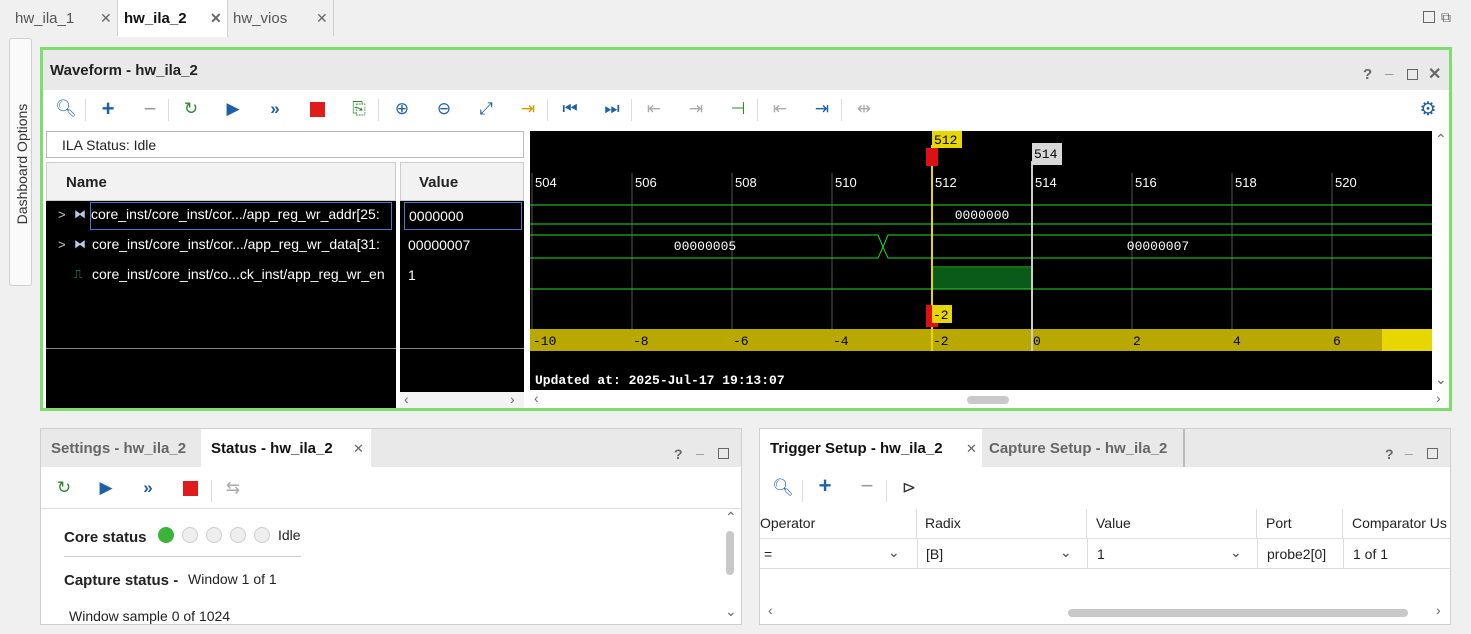 Image resolution: width=1471 pixels, height=634 pixels. I want to click on signal-value: 1, so click(412, 275).